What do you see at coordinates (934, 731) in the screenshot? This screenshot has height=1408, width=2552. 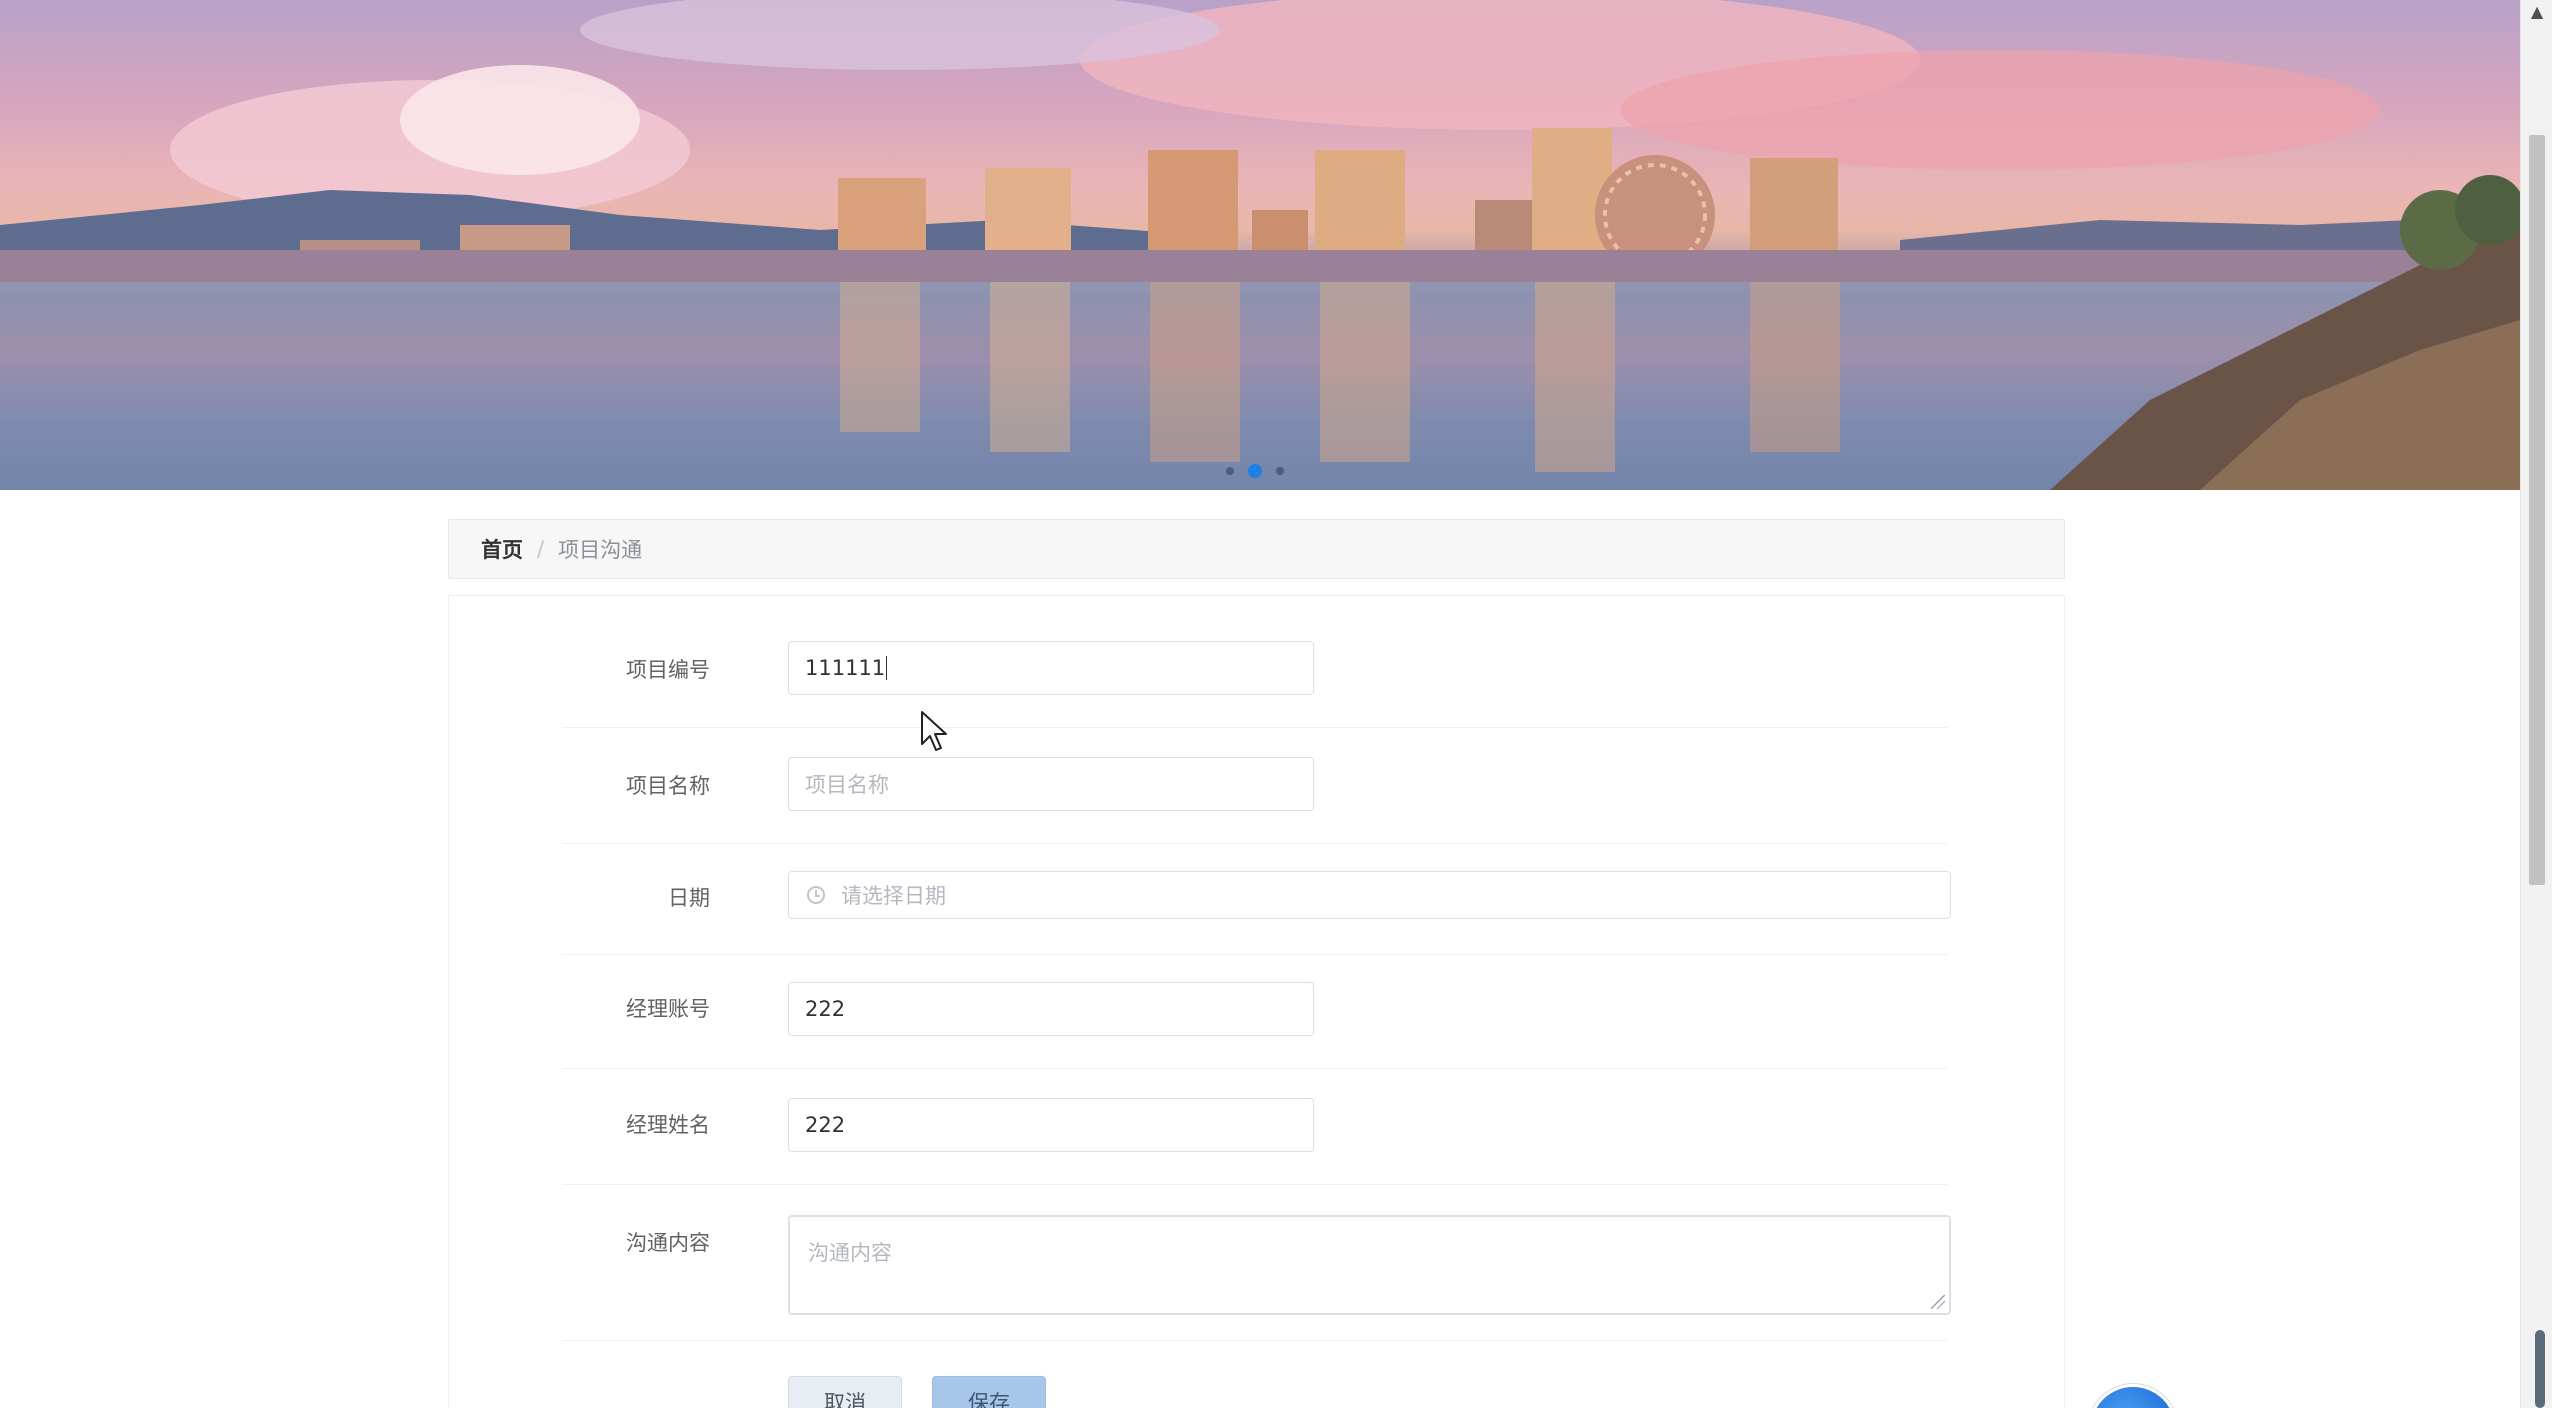 I see `mouse-cursor-icon` at bounding box center [934, 731].